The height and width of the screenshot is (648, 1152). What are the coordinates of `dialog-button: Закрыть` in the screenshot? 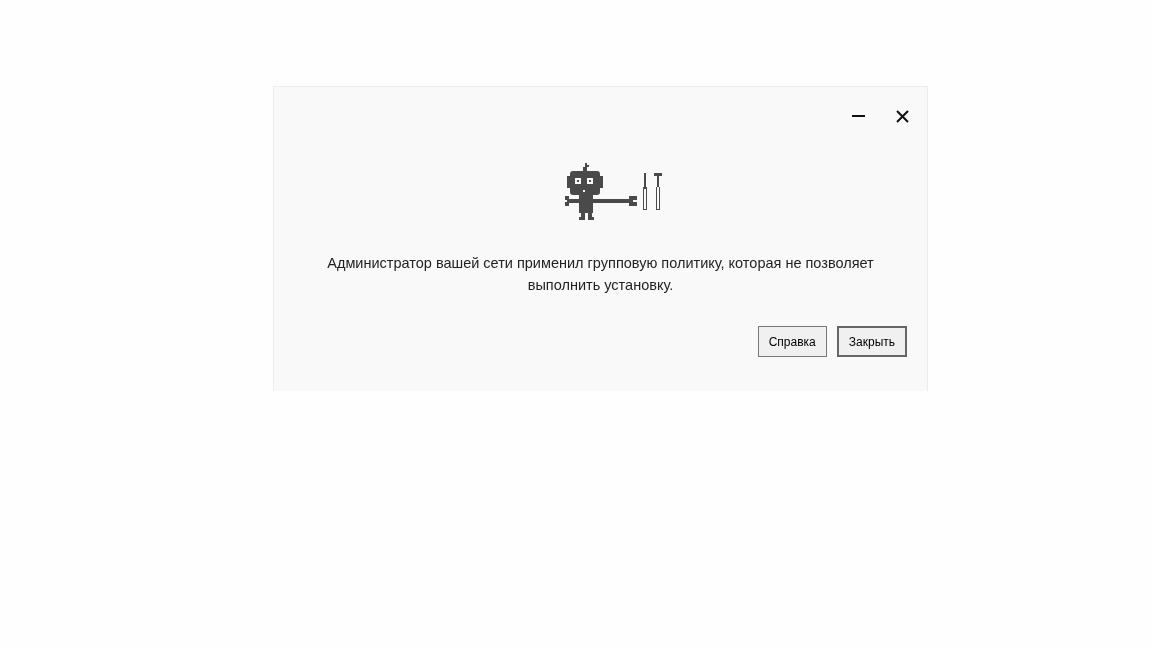 It's located at (871, 341).